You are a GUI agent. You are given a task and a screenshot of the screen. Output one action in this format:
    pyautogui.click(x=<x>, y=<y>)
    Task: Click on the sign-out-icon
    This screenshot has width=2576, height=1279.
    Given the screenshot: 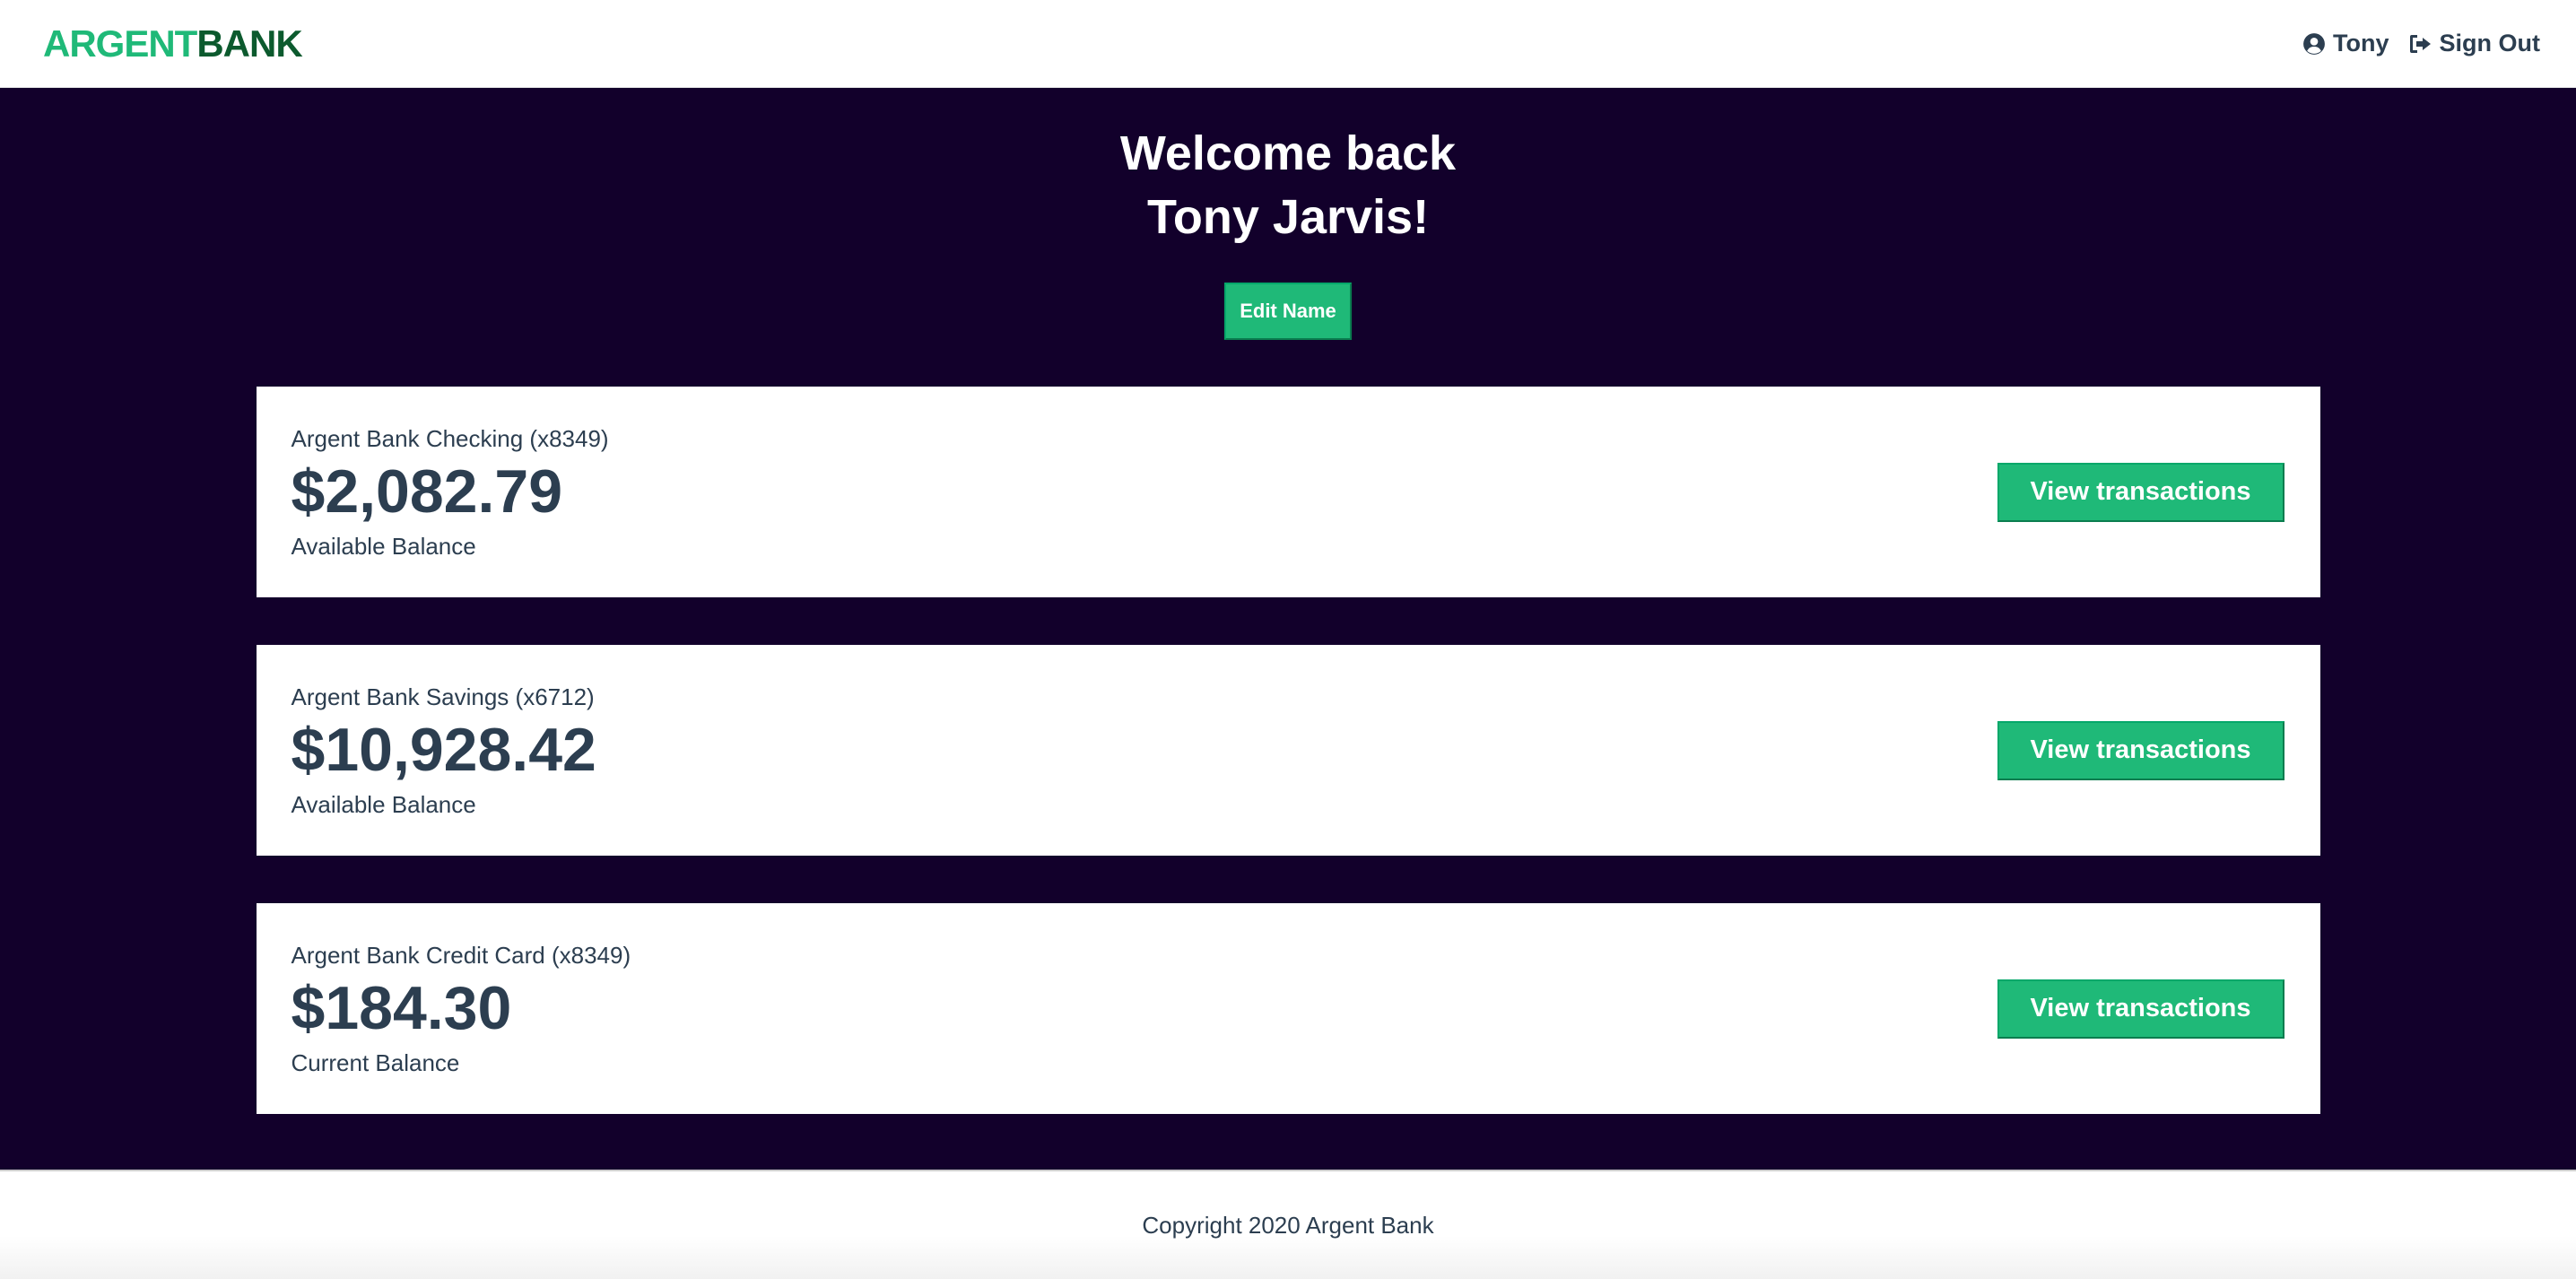 What is the action you would take?
    pyautogui.click(x=2420, y=44)
    